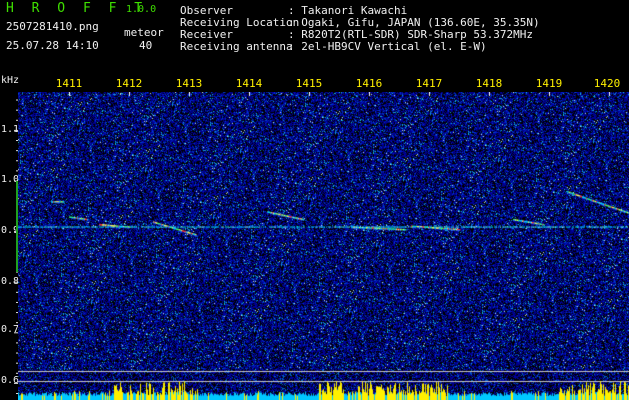 The image size is (629, 400). What do you see at coordinates (387, 46) in the screenshot?
I see `antenna-value: : 2el-HB9CV Vertical (el. E-W)` at bounding box center [387, 46].